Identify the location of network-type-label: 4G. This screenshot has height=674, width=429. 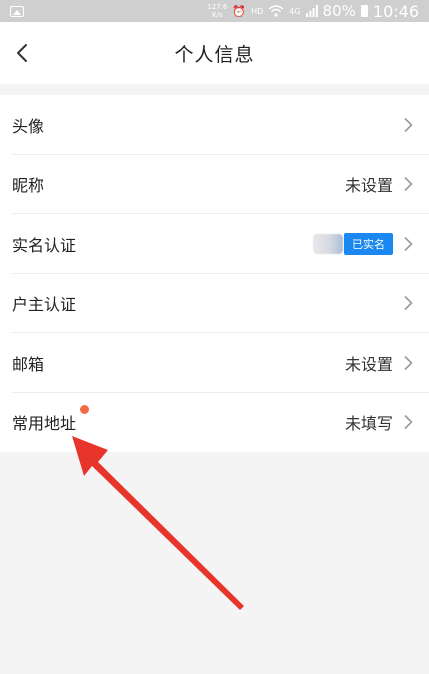
(295, 11).